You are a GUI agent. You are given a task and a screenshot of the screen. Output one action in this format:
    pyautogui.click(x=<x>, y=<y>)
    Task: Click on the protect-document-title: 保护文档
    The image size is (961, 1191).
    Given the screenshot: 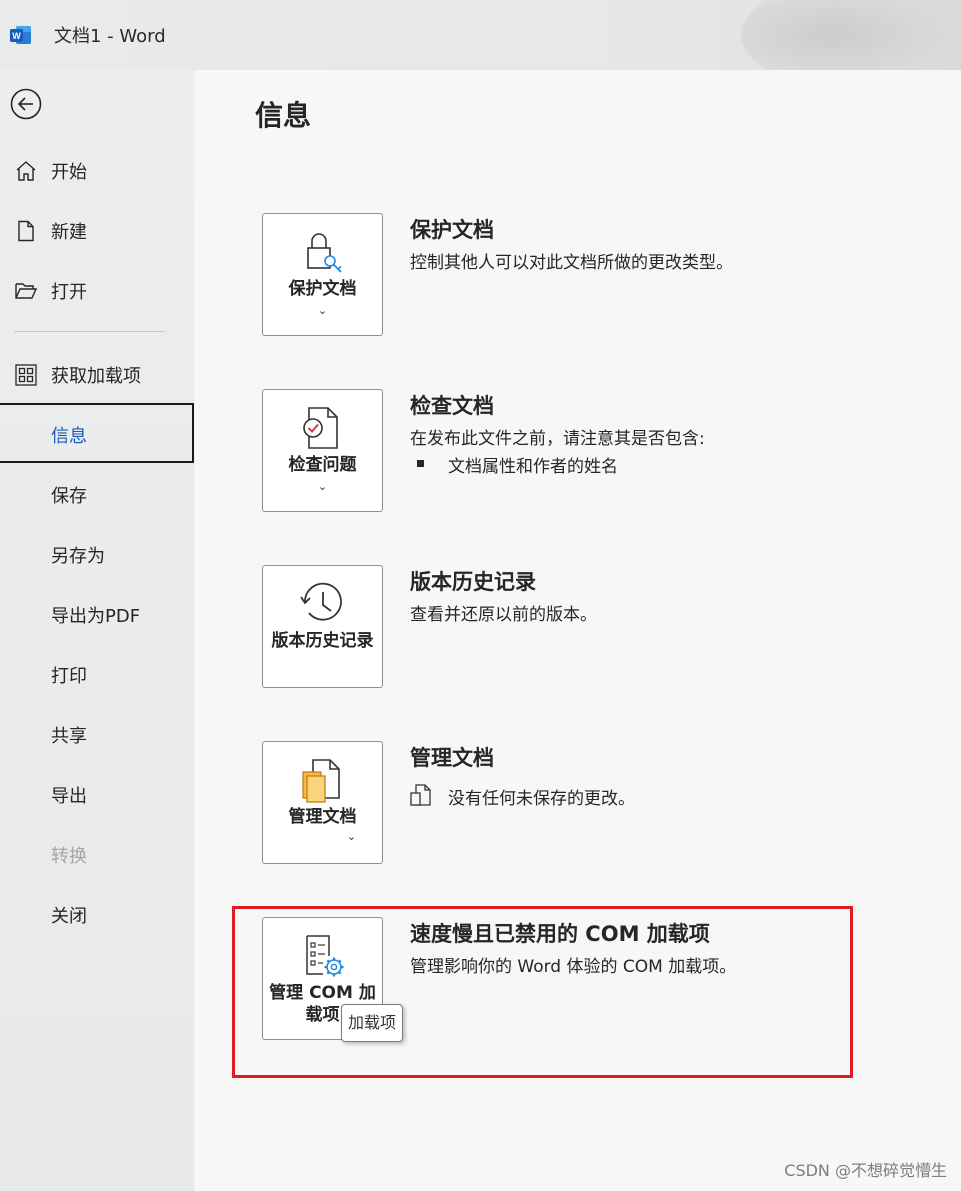 What is the action you would take?
    pyautogui.click(x=452, y=230)
    